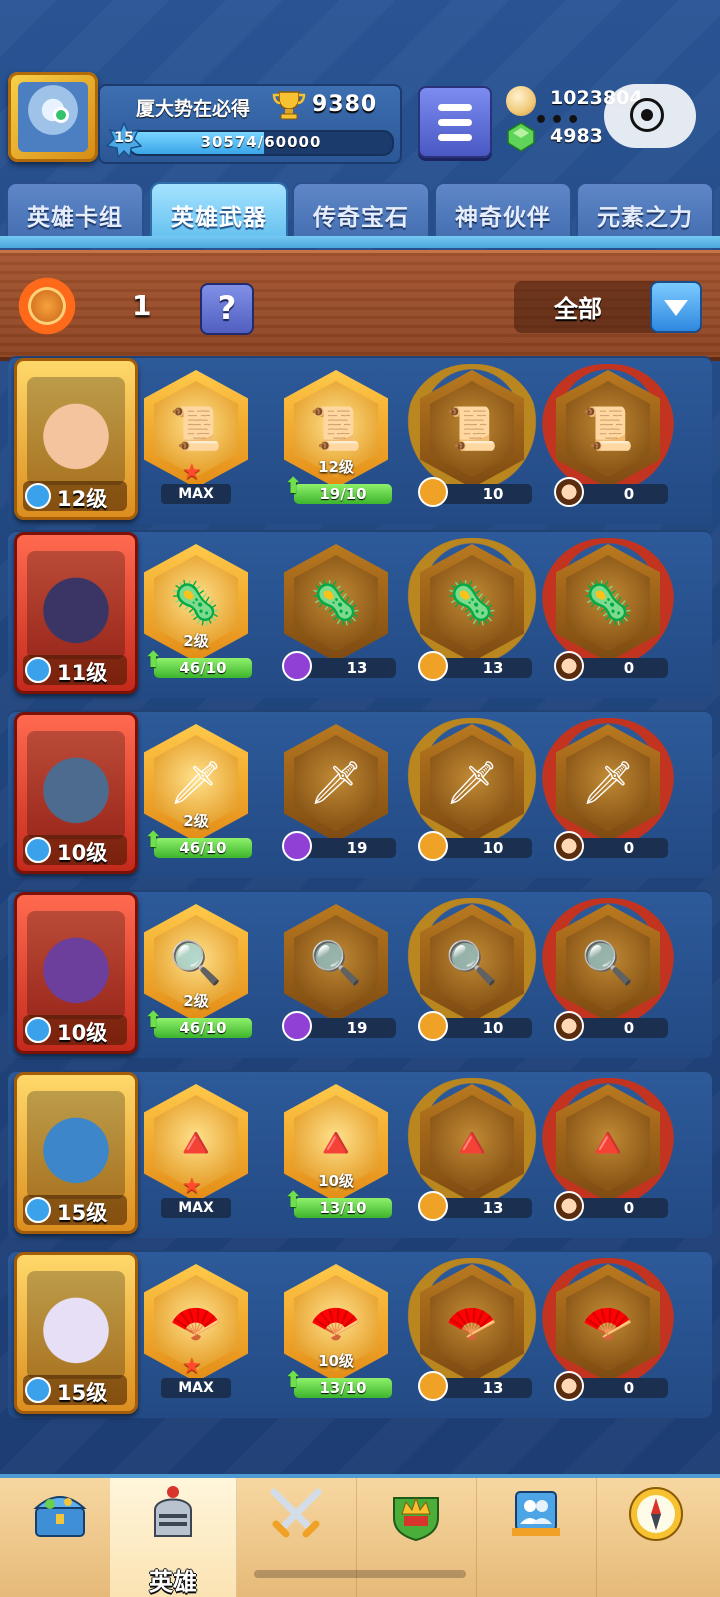 This screenshot has height=1597, width=720. I want to click on progress-text: 19/10, so click(343, 494).